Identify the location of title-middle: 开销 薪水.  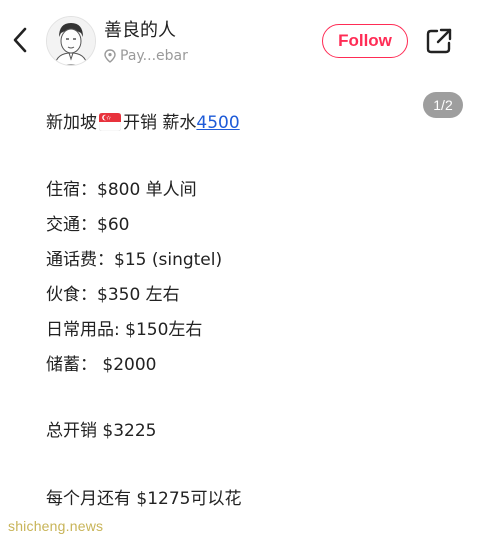
(160, 123).